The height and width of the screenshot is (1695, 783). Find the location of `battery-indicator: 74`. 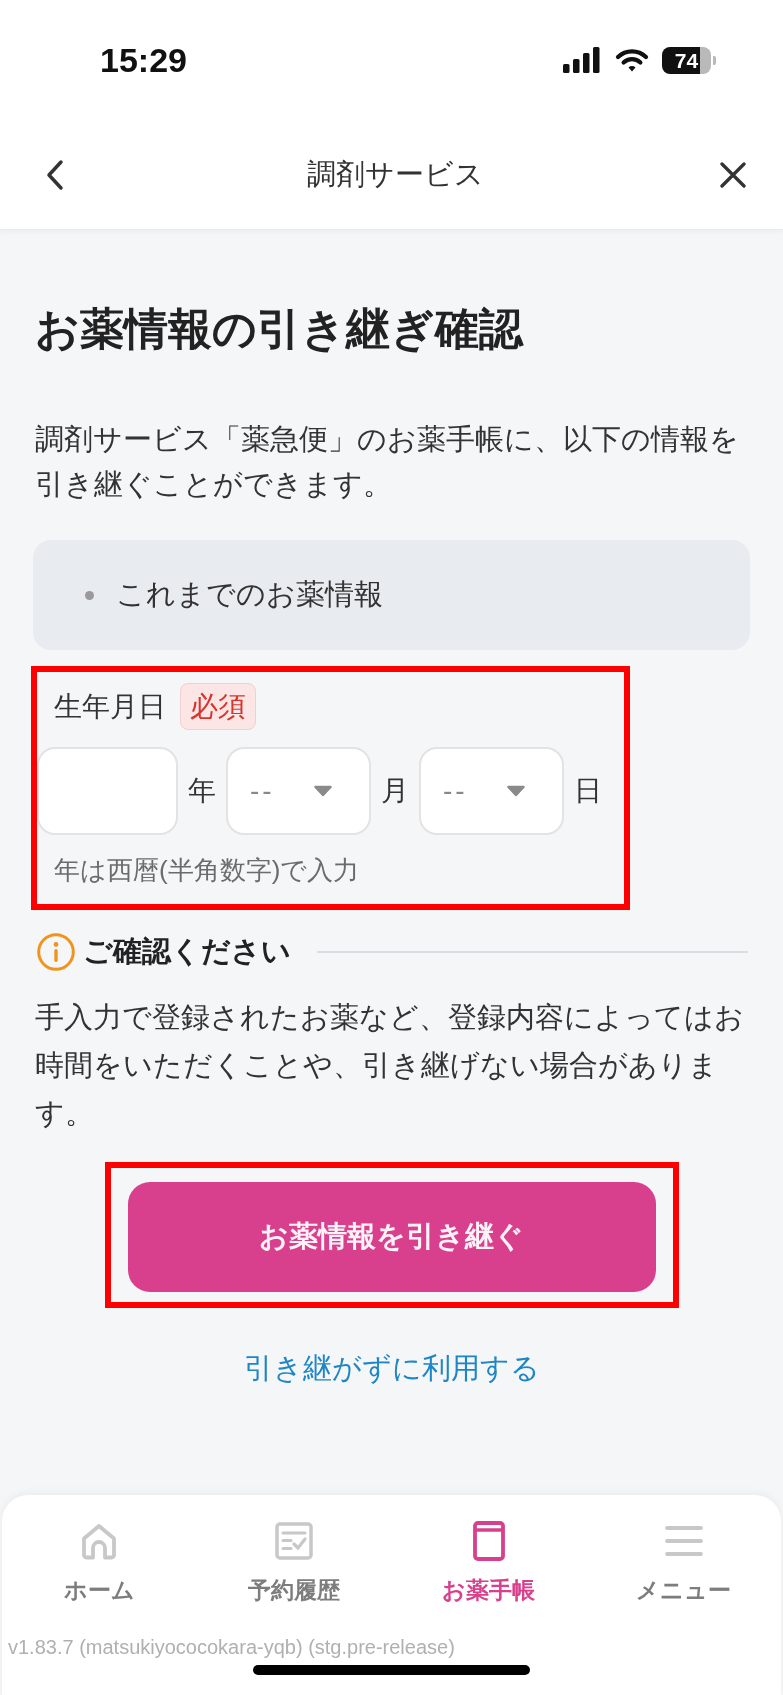

battery-indicator: 74 is located at coordinates (689, 60).